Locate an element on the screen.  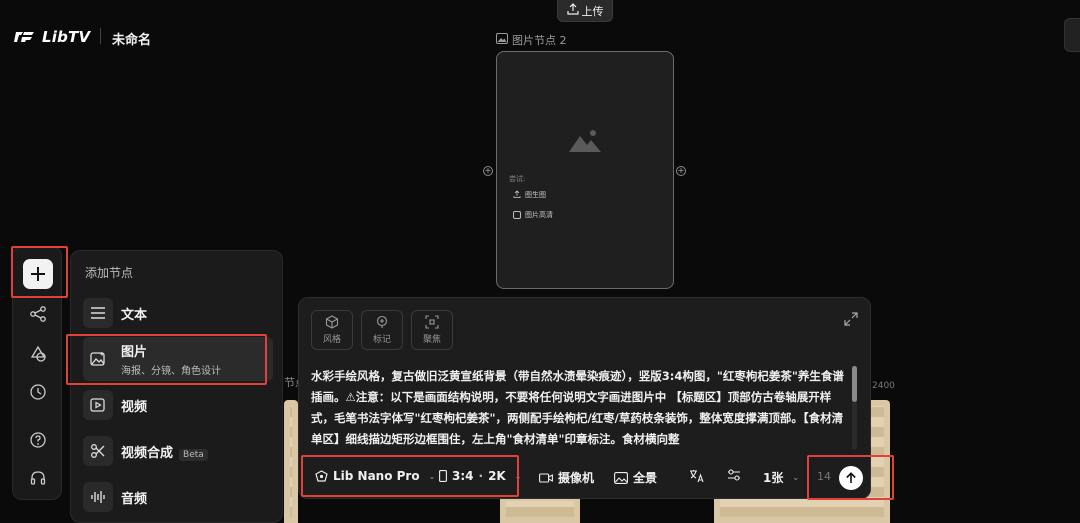
panorama-label: 全景 is located at coordinates (645, 478).